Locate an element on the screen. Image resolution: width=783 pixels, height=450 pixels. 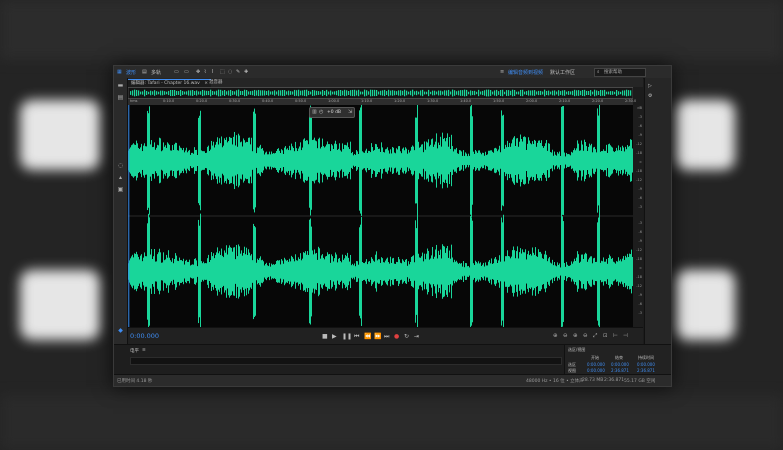
workspace-waveform-button: 波形 is located at coordinates (131, 72).